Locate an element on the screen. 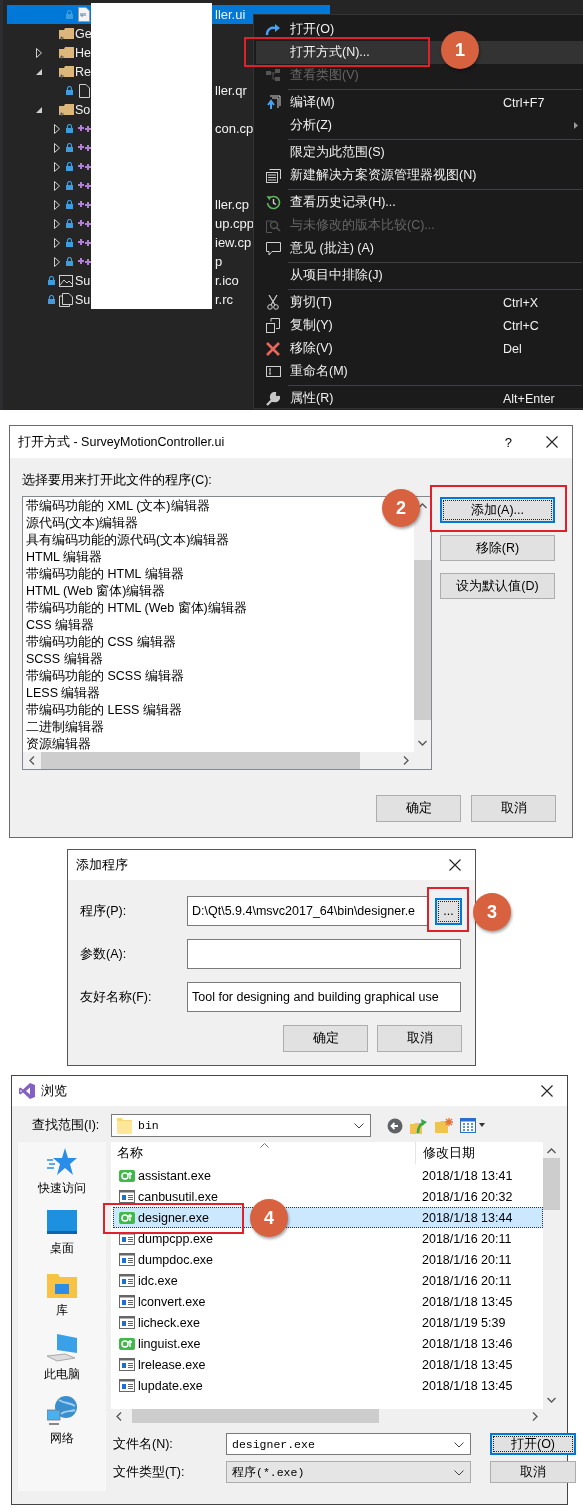 This screenshot has width=583, height=1511. field-label: 程序(P): is located at coordinates (104, 911).